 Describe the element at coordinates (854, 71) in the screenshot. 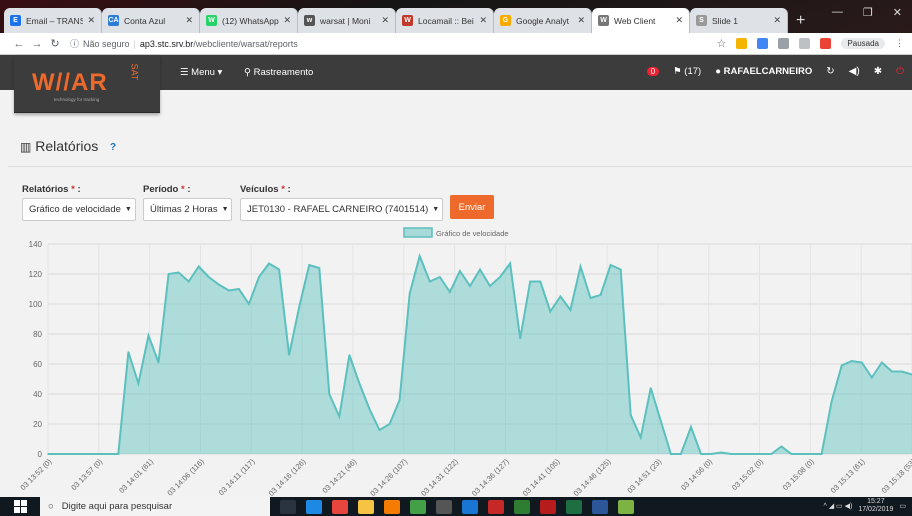

I see `volume-icon: ◀)` at that location.